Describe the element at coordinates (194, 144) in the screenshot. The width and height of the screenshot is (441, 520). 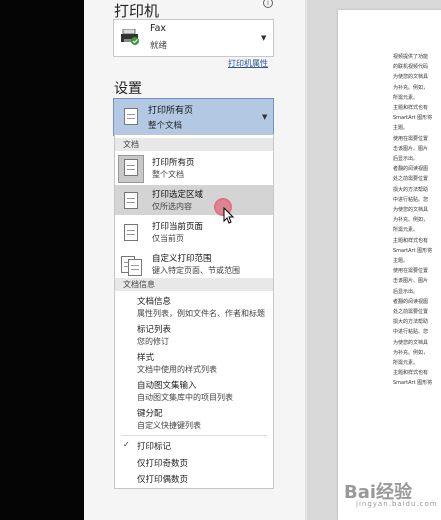
I see `section-header-document: 文档` at that location.